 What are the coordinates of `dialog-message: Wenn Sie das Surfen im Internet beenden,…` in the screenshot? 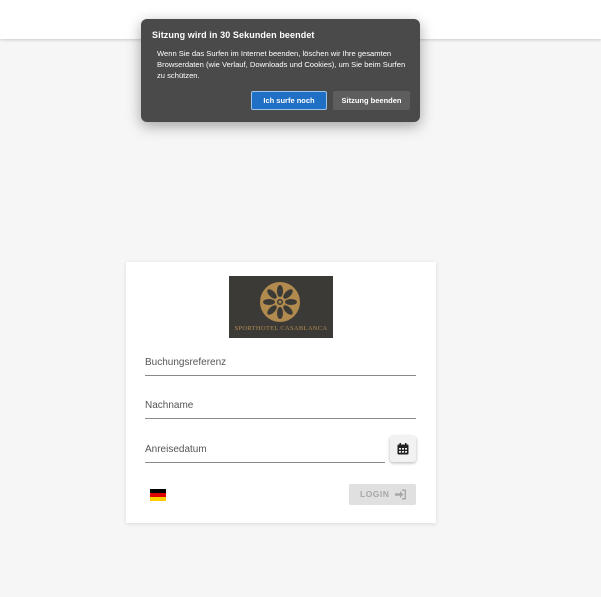 It's located at (281, 64).